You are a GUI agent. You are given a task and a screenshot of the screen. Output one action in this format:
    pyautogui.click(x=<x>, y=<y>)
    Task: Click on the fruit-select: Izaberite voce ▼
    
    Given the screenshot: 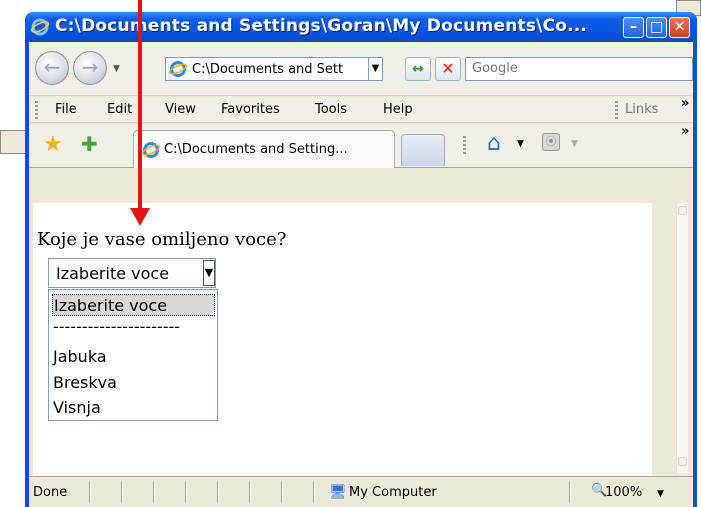 What is the action you would take?
    pyautogui.click(x=132, y=273)
    